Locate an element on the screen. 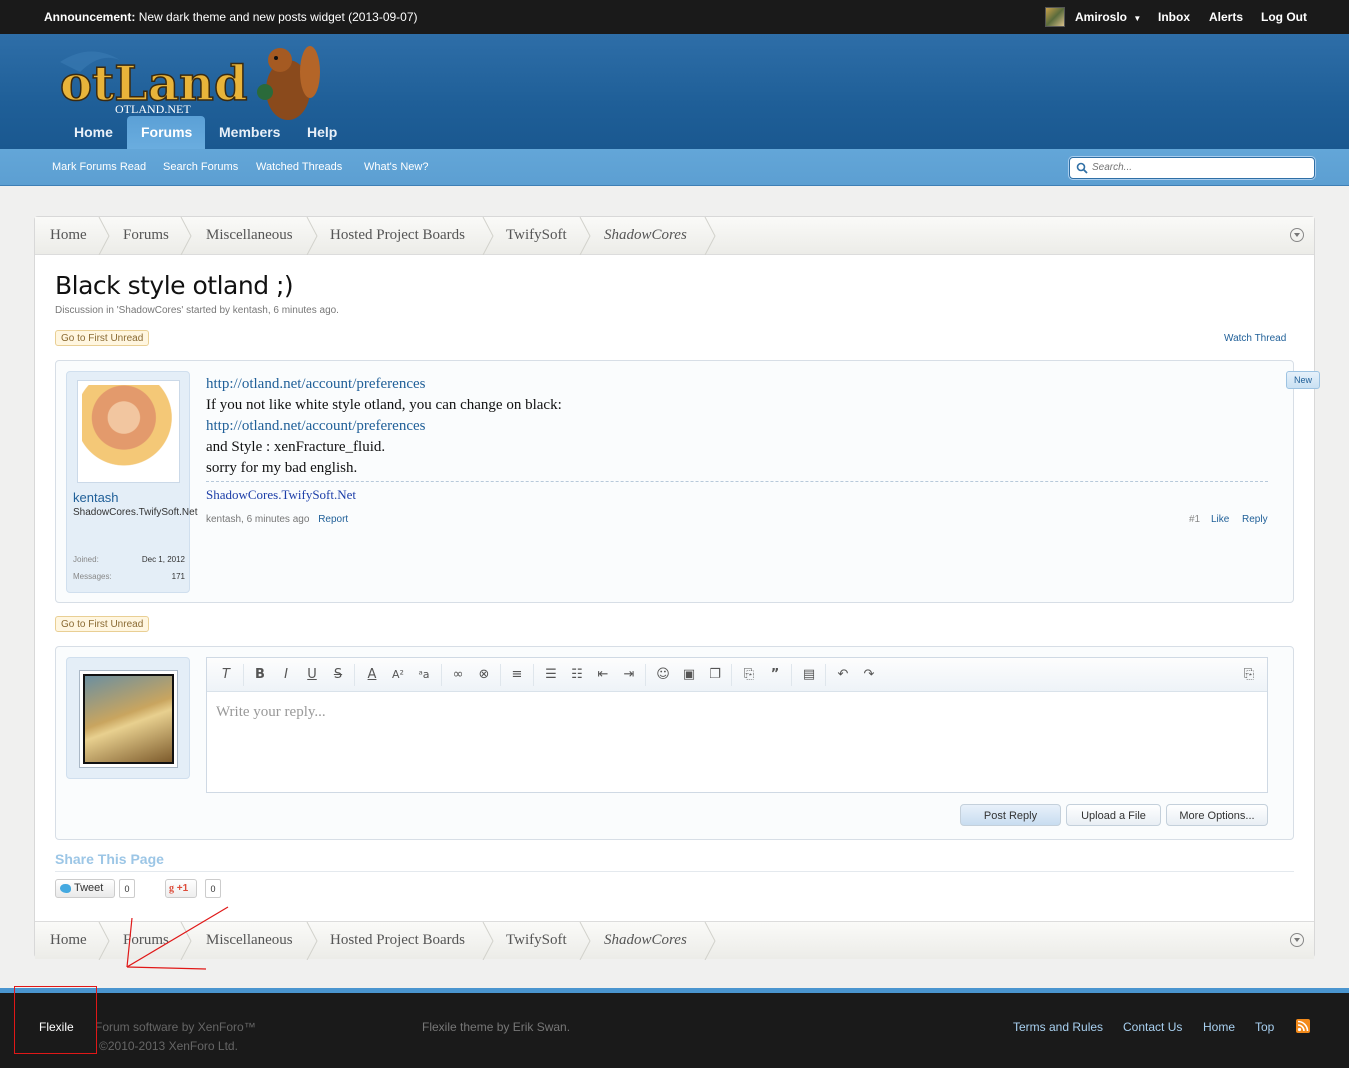 The width and height of the screenshot is (1349, 1068). inbox-link: Inbox is located at coordinates (1174, 17).